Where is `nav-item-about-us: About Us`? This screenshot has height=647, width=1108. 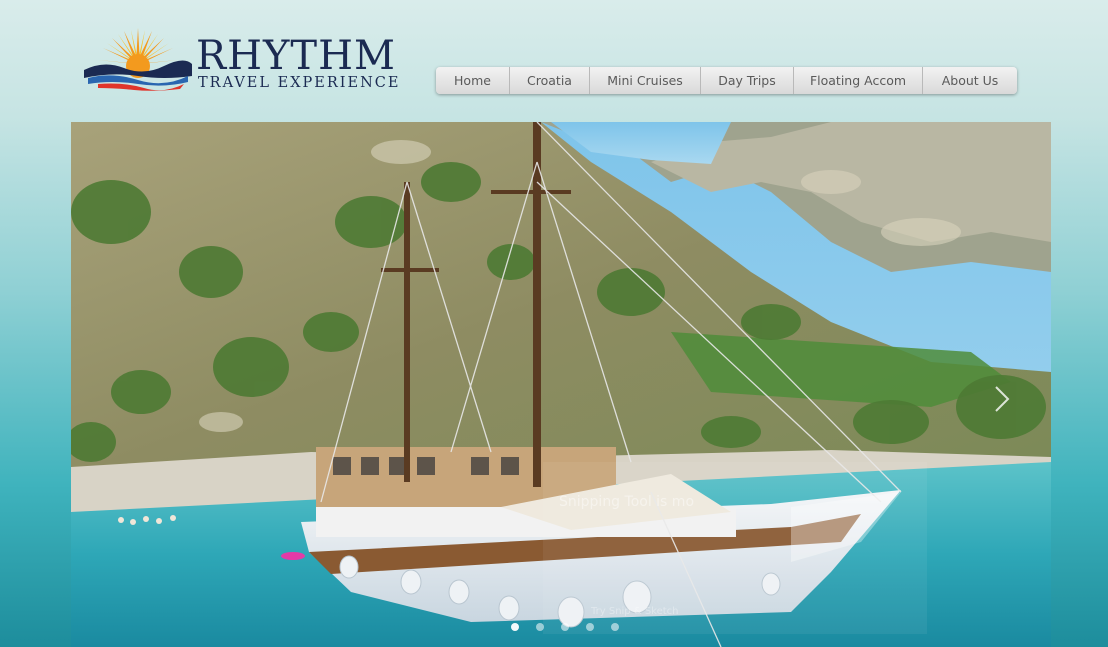
nav-item-about-us: About Us is located at coordinates (970, 80).